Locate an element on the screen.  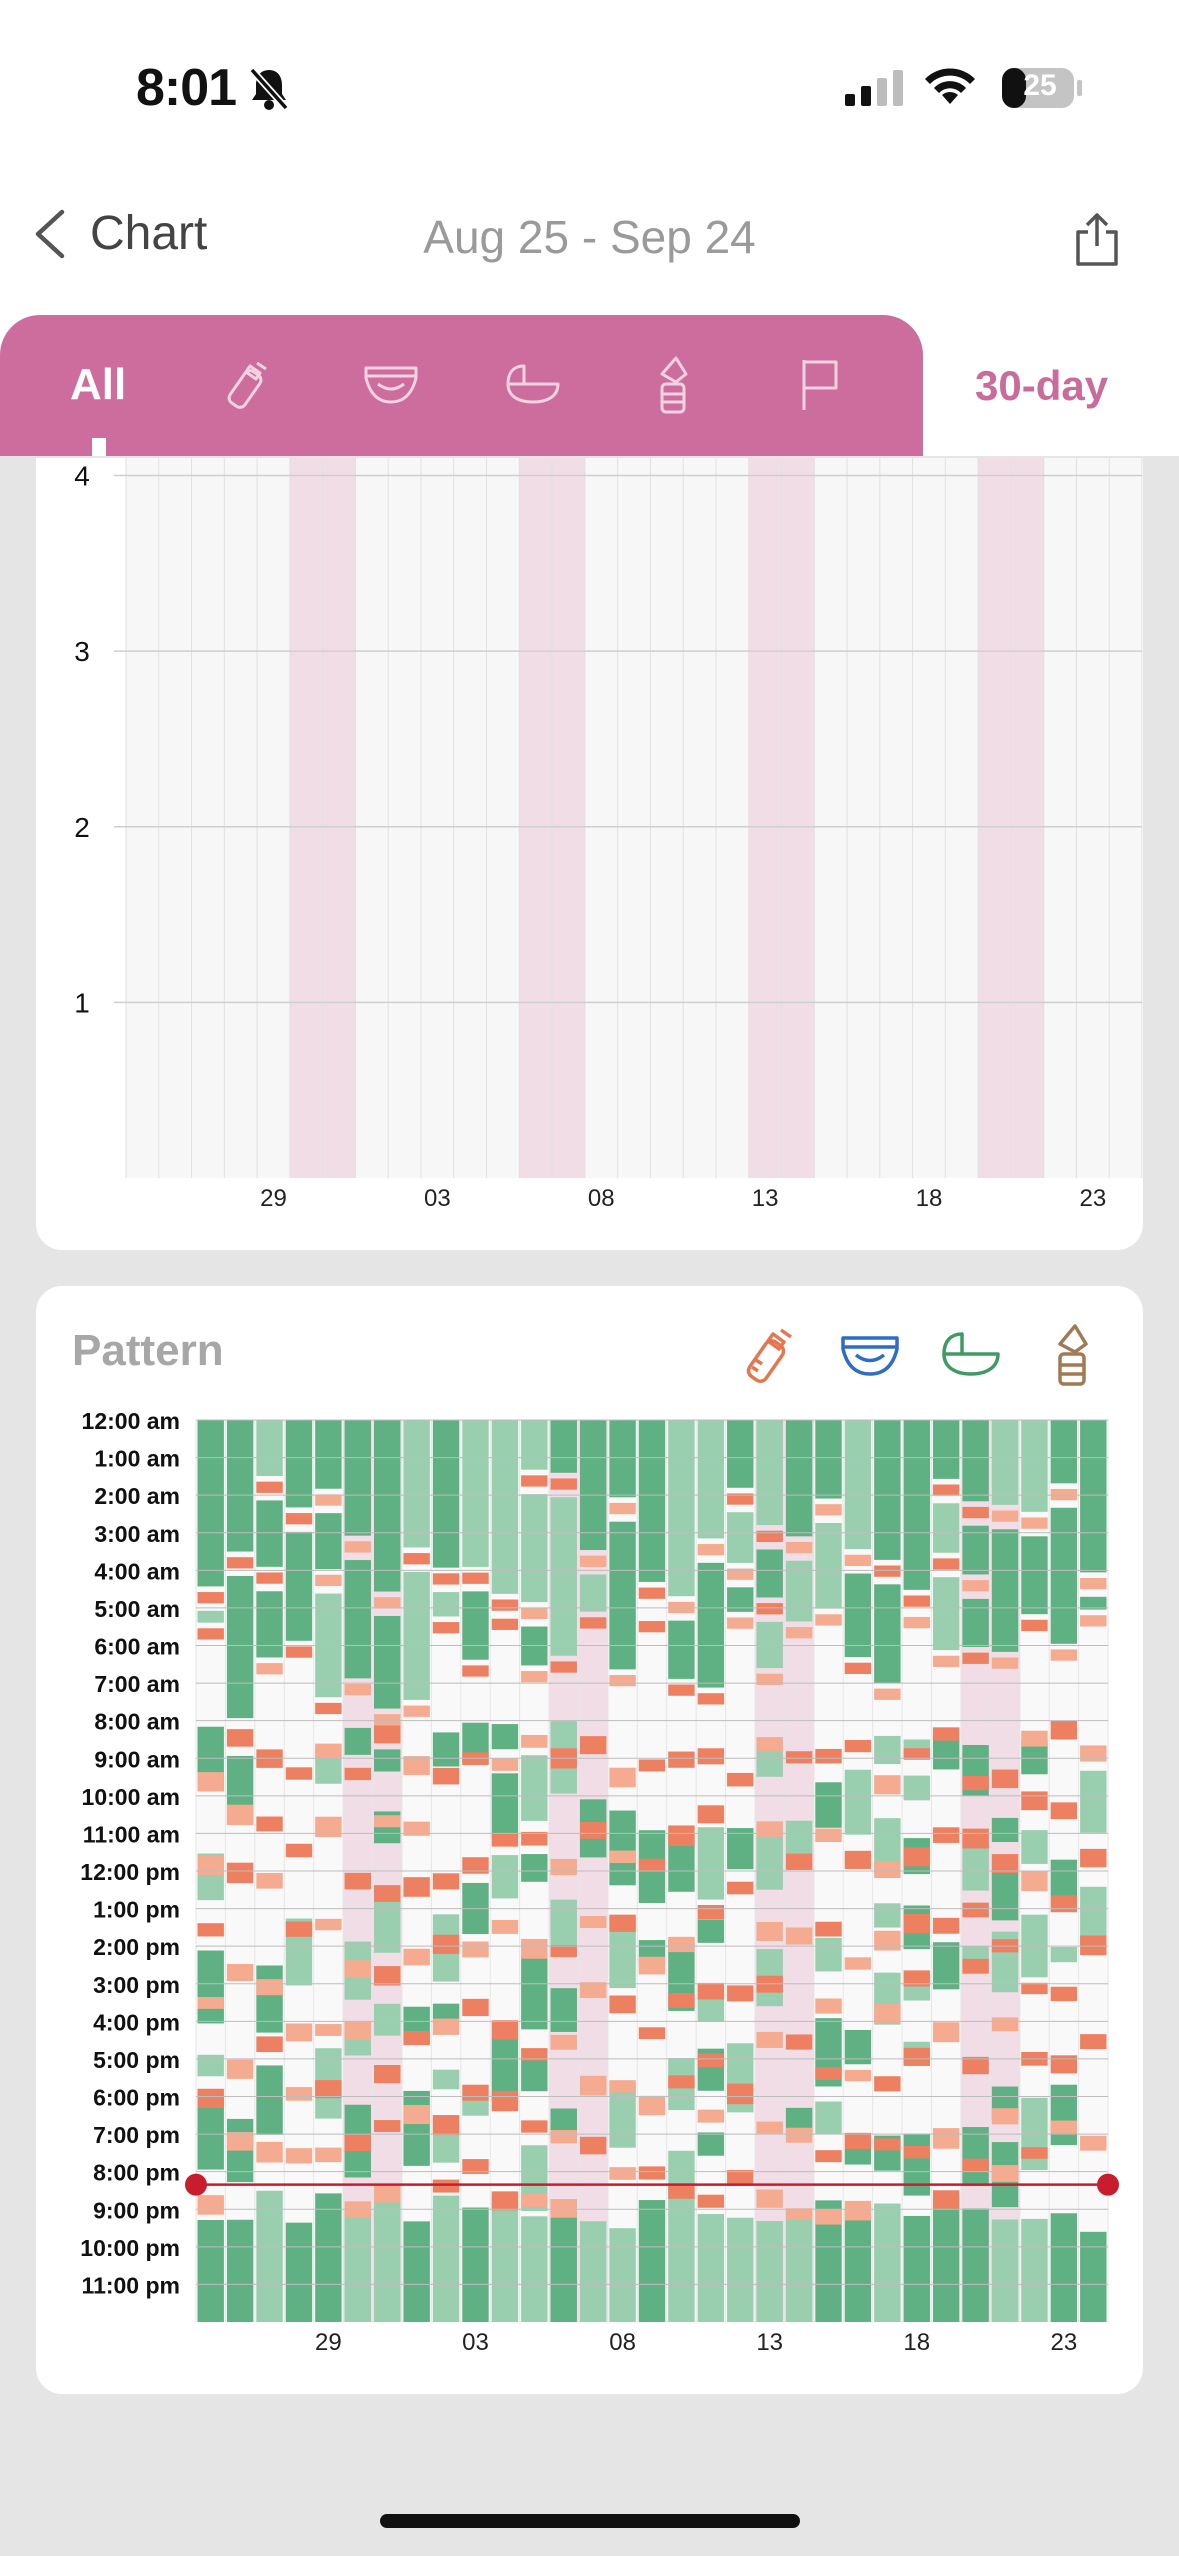
y-hour-label: 11:00 pm is located at coordinates (131, 2285).